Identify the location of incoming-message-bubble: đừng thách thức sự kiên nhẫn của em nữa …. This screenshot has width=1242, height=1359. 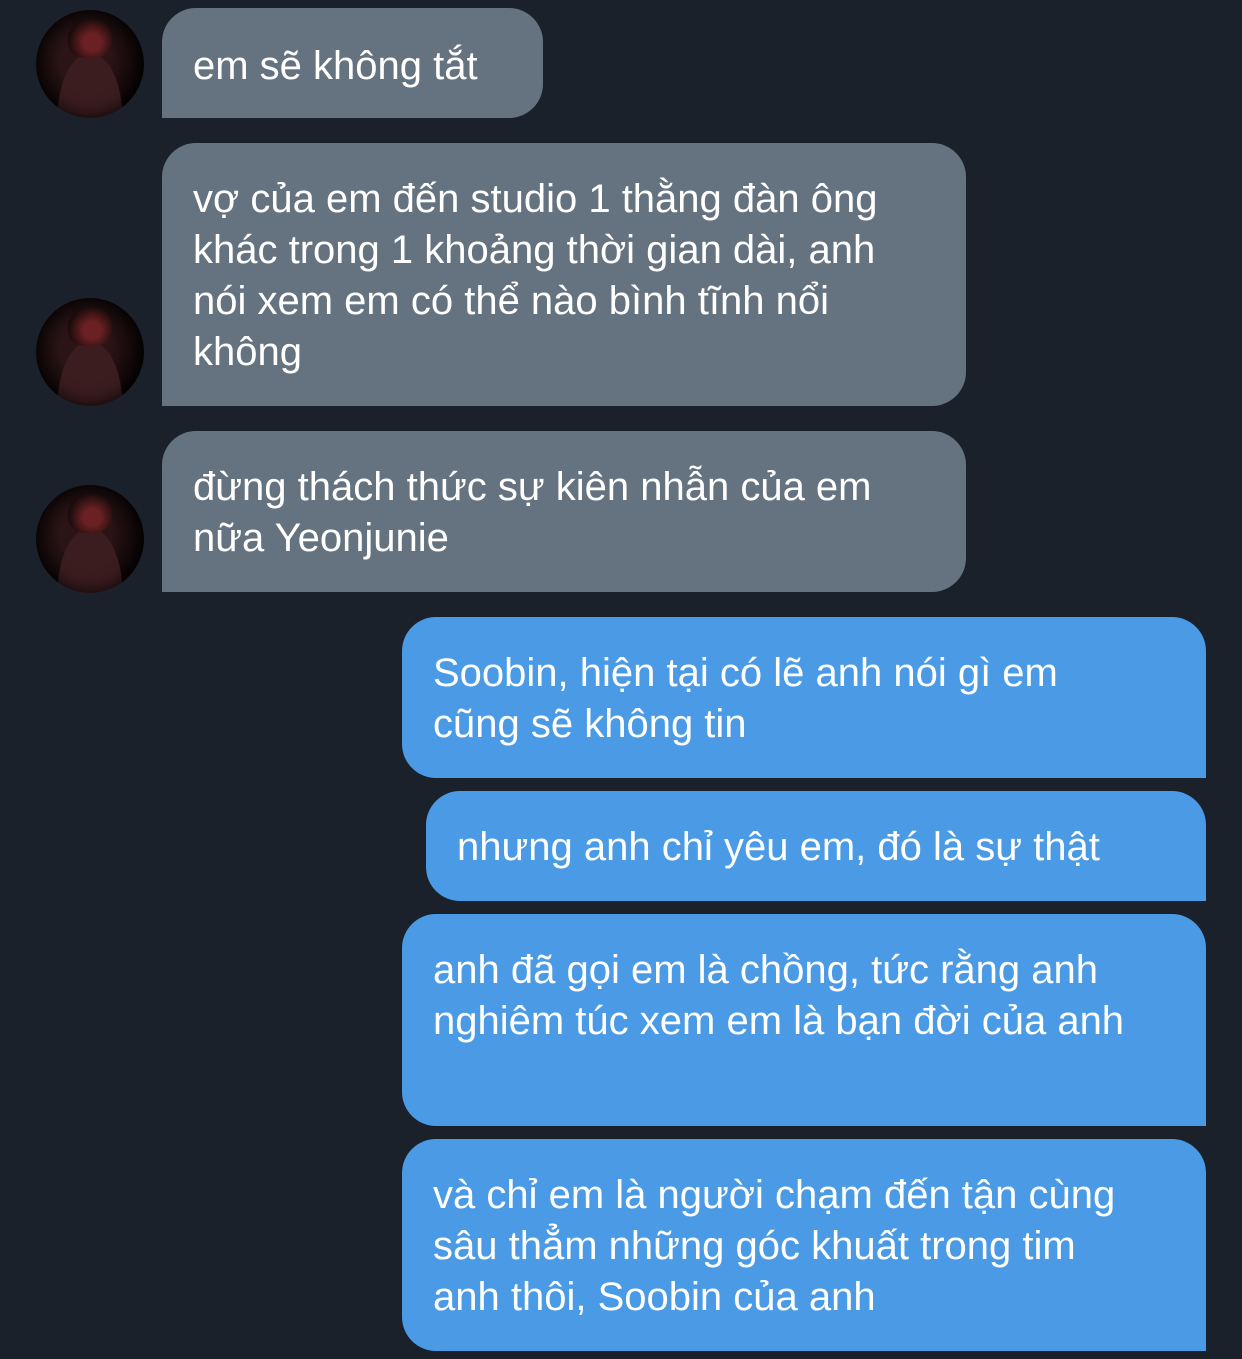
(564, 511).